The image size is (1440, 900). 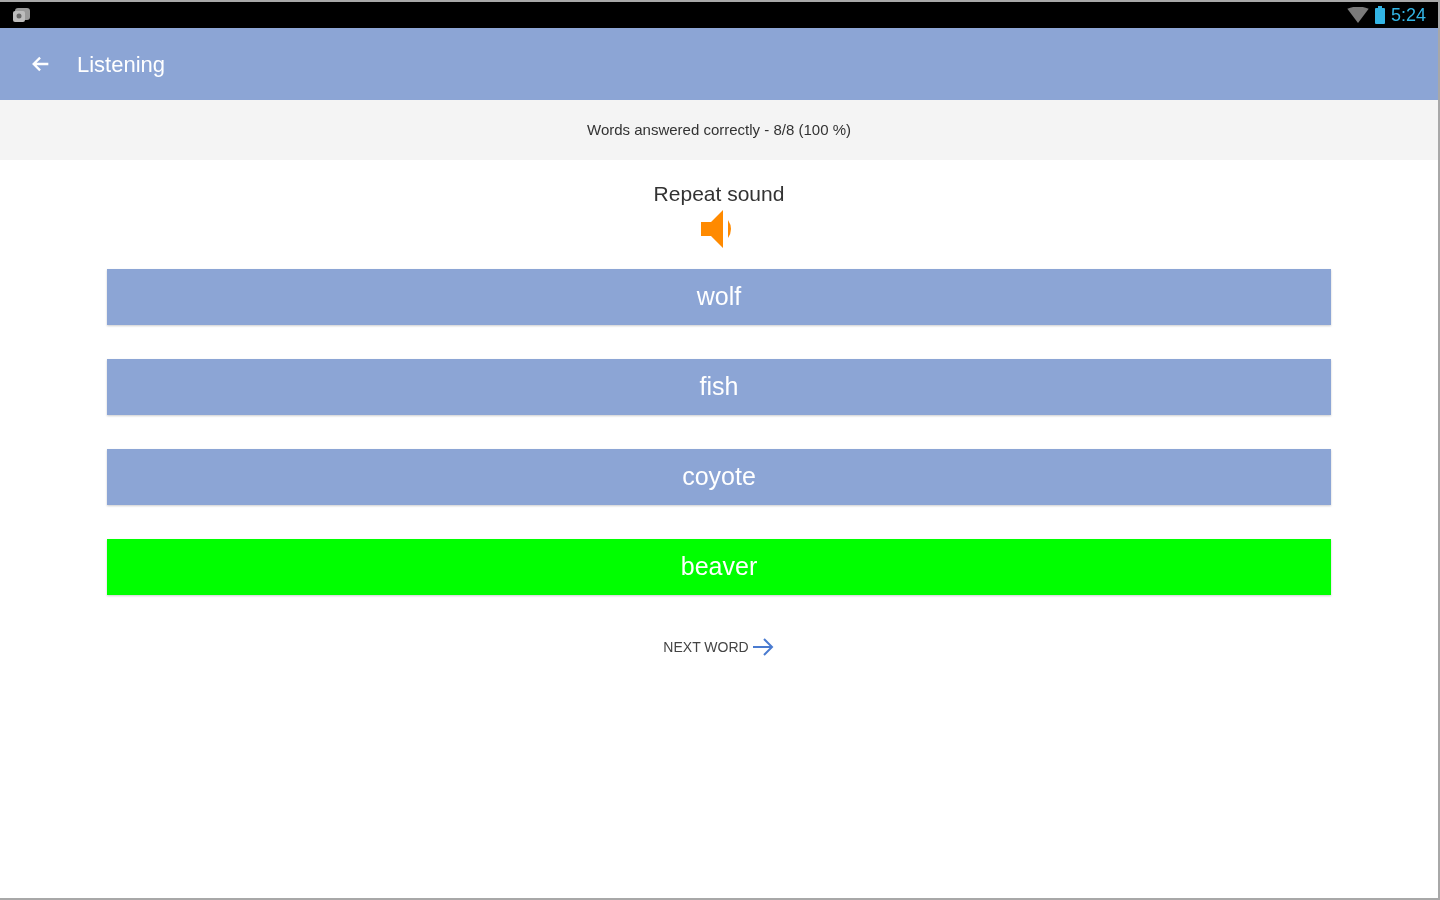 I want to click on answer-option: coyote, so click(x=719, y=477).